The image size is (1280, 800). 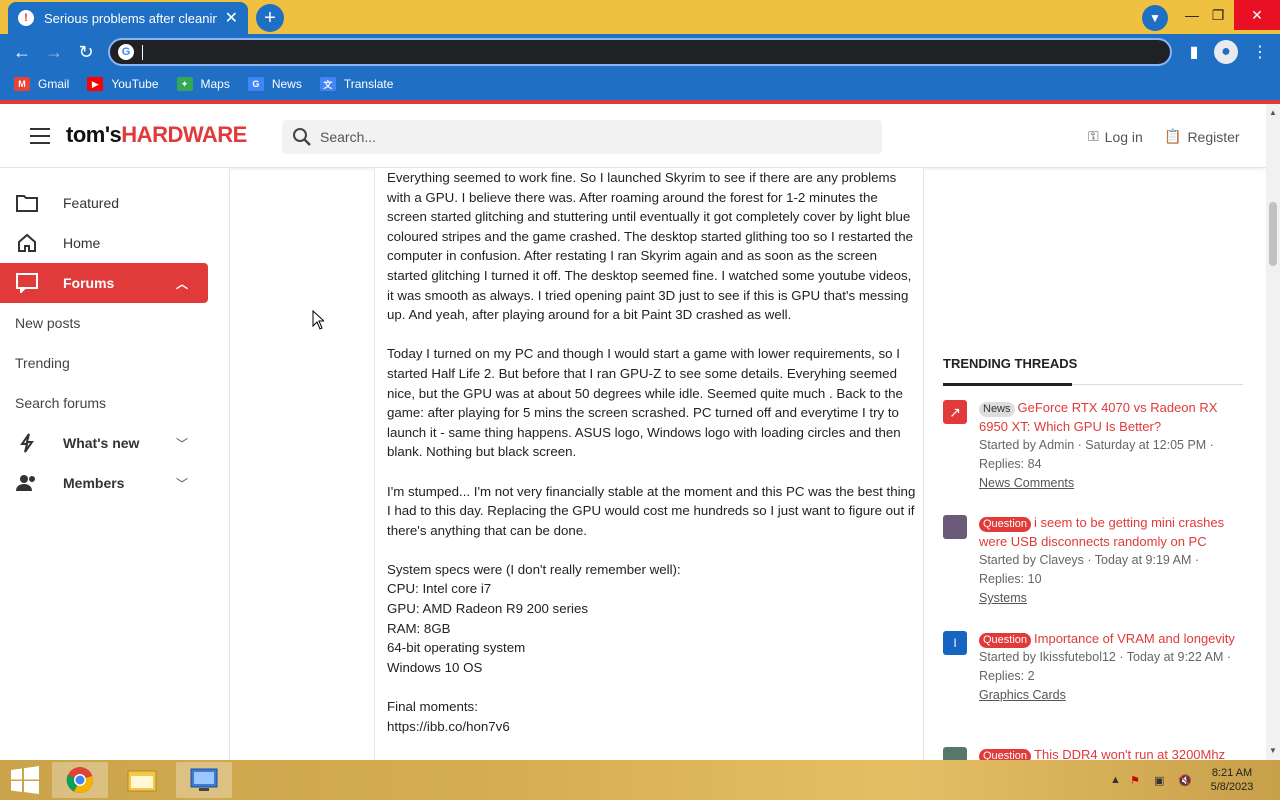 What do you see at coordinates (1232, 780) in the screenshot?
I see `taskbar-clock: 8:21 AM 5/8/2023` at bounding box center [1232, 780].